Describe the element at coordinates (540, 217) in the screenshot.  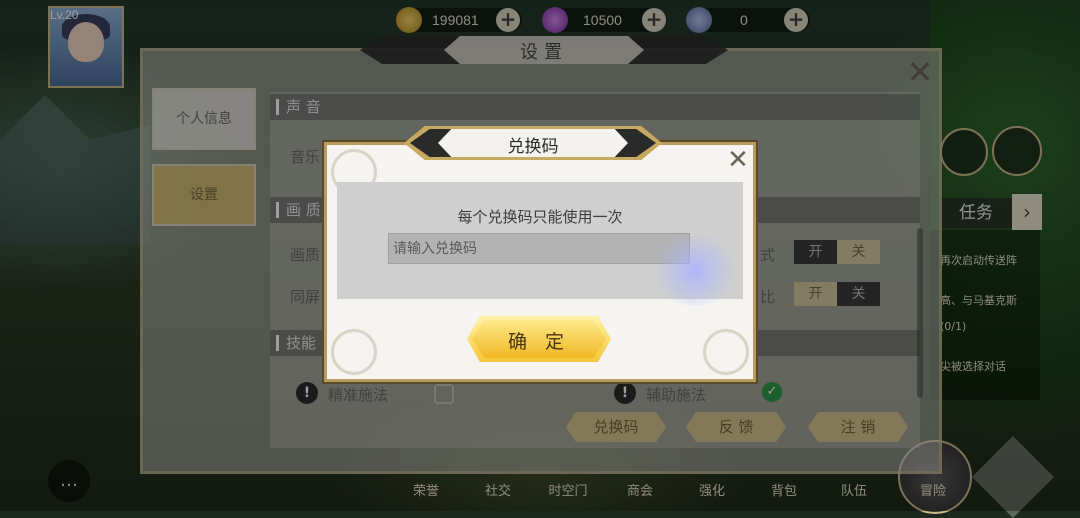
I see `redeem-hint-text: 每个兑换码只能使用一次` at that location.